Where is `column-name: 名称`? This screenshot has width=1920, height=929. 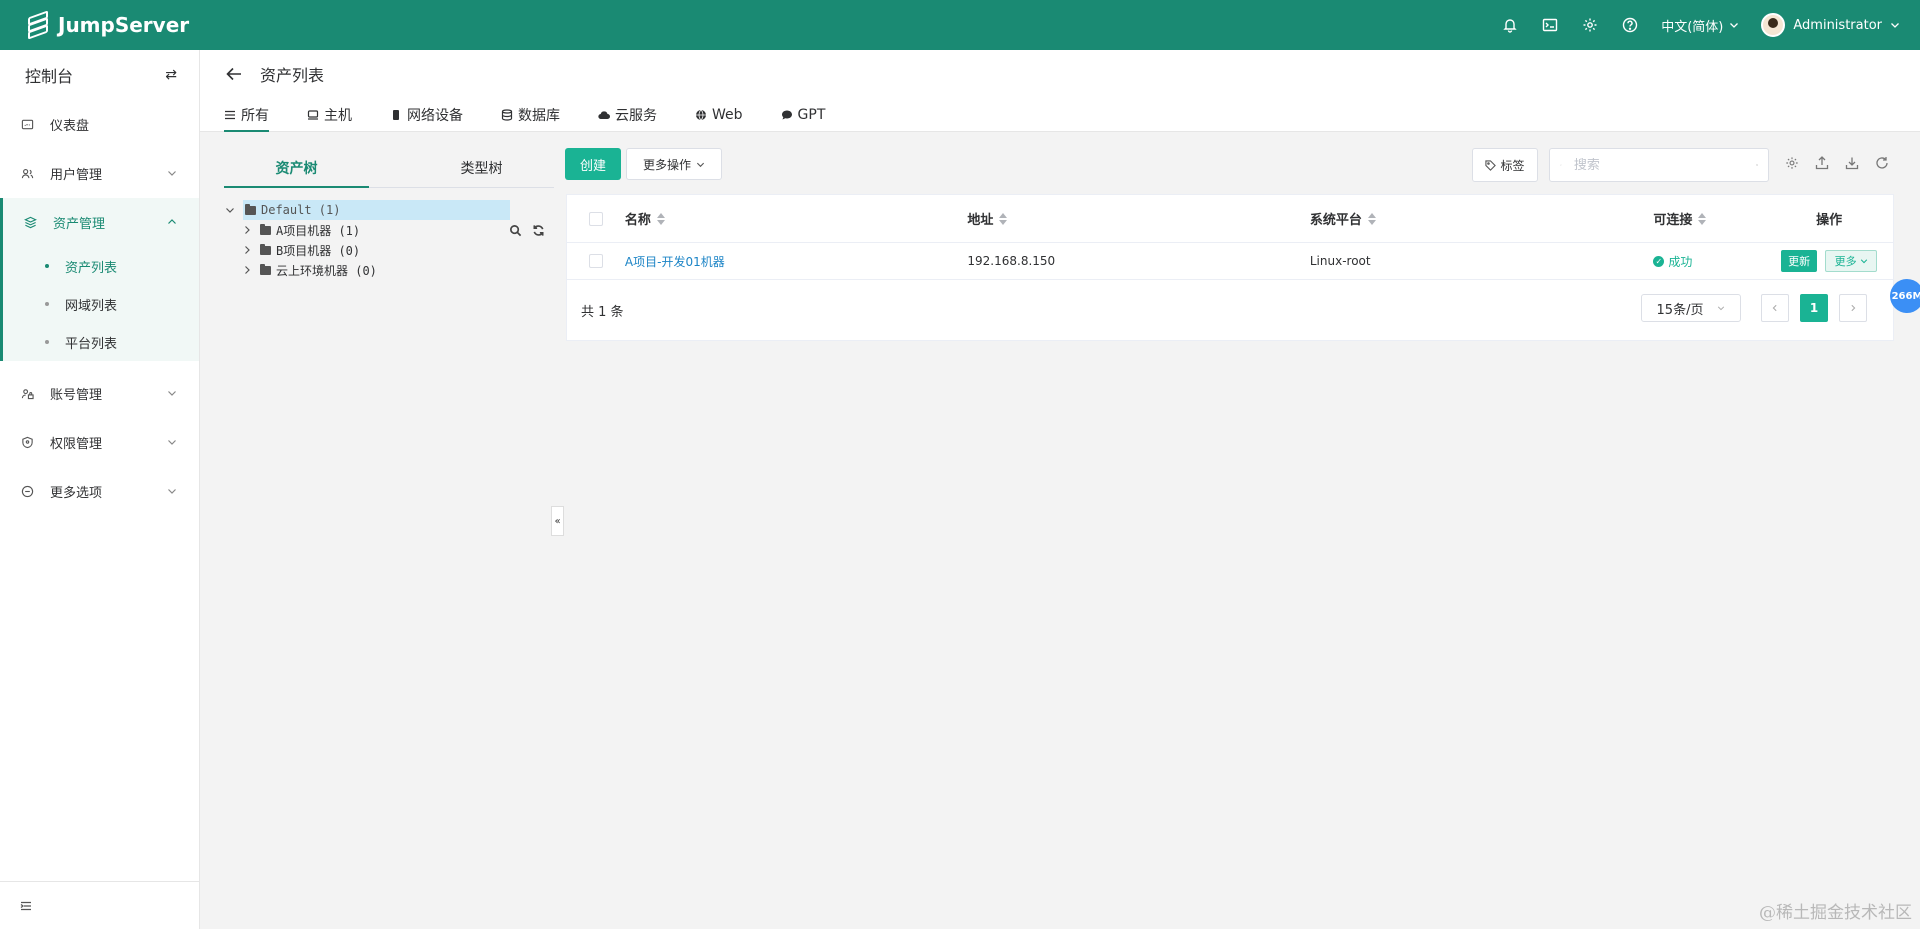 column-name: 名称 is located at coordinates (796, 218).